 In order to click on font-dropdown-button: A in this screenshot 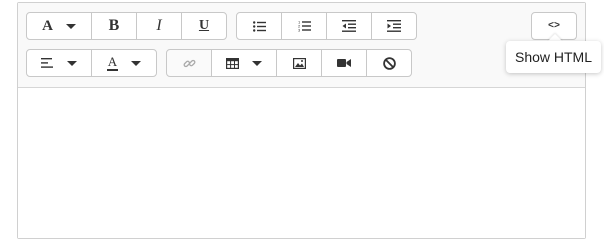, I will do `click(59, 26)`.